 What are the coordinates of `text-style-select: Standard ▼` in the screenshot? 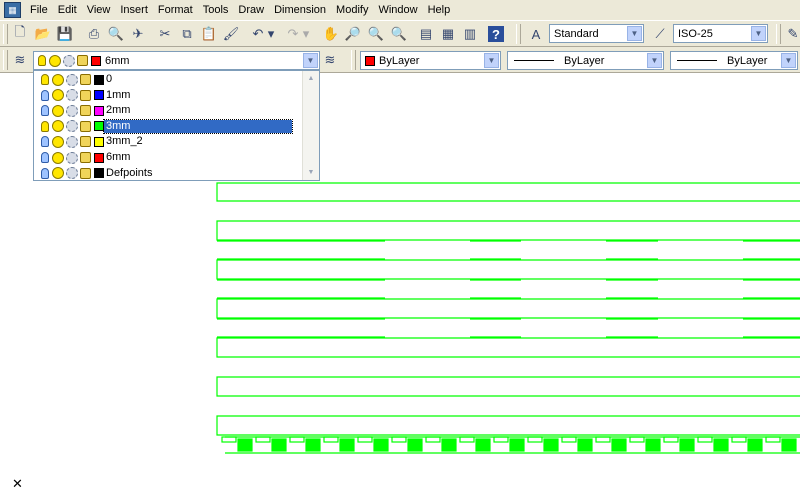 It's located at (596, 33).